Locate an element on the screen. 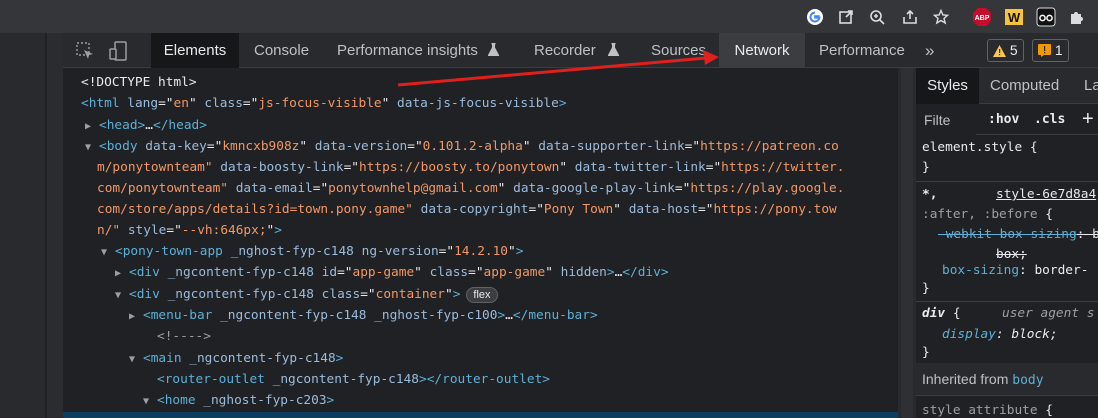  browser-toolbar: ABP W is located at coordinates (549, 16).